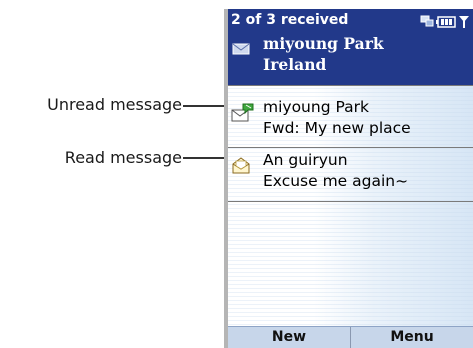  Describe the element at coordinates (114, 104) in the screenshot. I see `callout-label-unread: Unread message` at that location.